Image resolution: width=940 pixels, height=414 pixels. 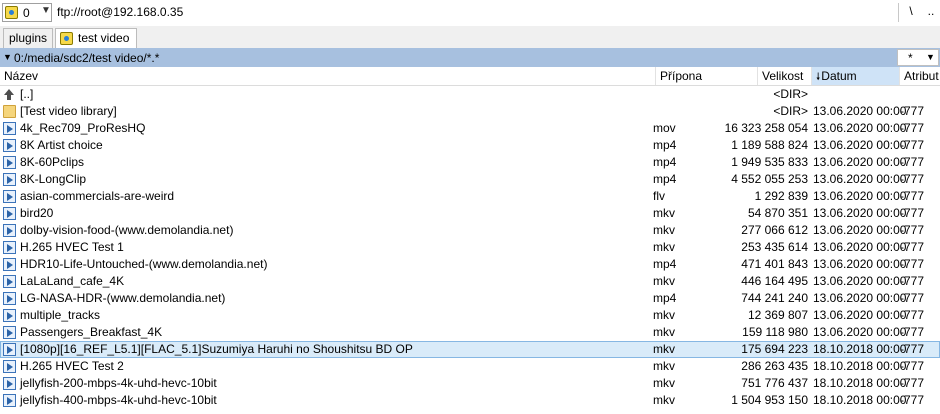 I want to click on file-name: [..], so click(x=27, y=94).